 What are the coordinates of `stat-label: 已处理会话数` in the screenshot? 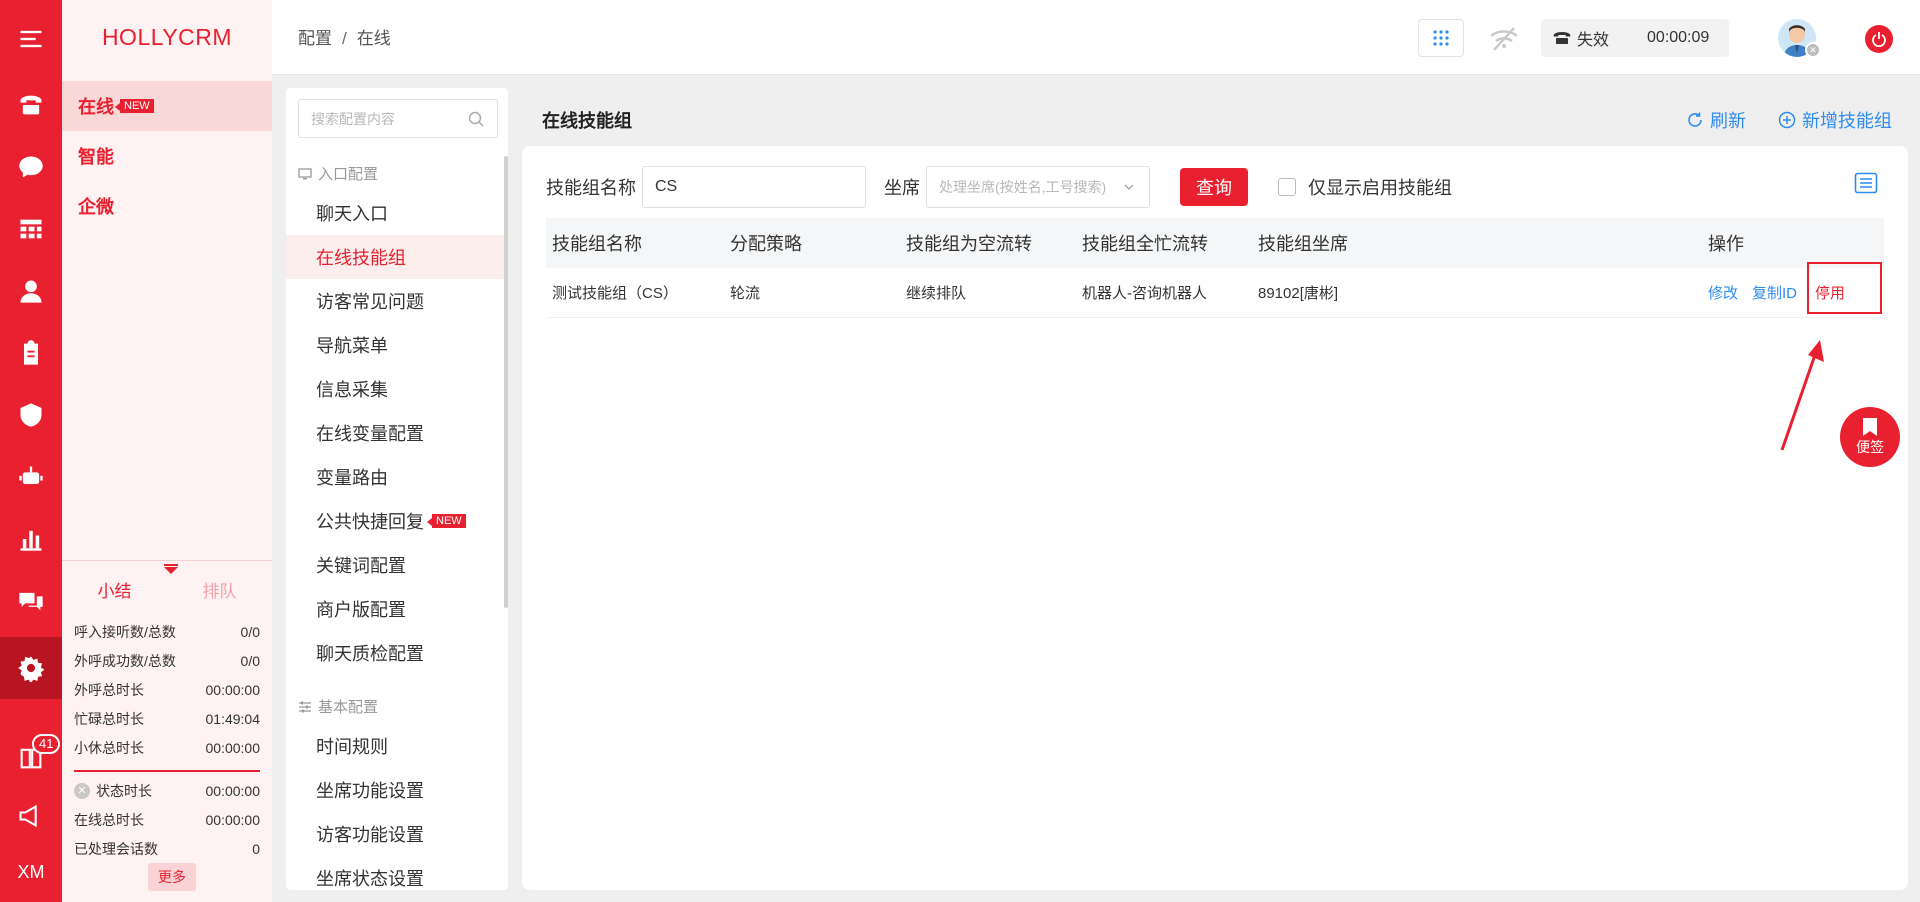 It's located at (116, 848).